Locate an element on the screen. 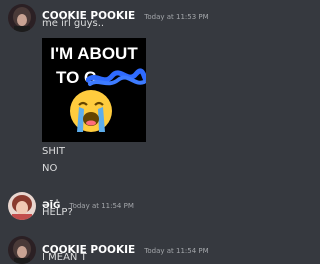 This screenshot has width=320, height=264. meme-image: I'M ABOUT TO C is located at coordinates (94, 90).